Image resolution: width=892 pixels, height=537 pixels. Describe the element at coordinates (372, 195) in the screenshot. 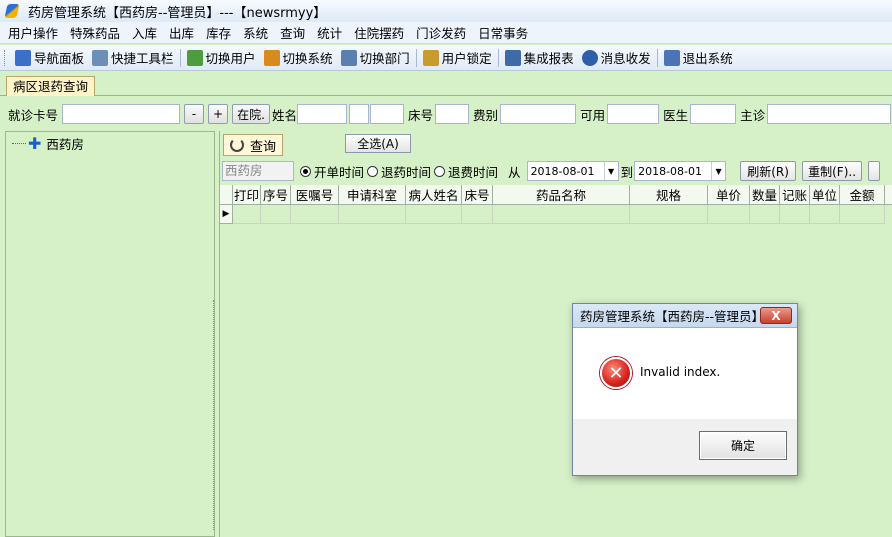

I see `column-header-dept: 申请科室` at that location.